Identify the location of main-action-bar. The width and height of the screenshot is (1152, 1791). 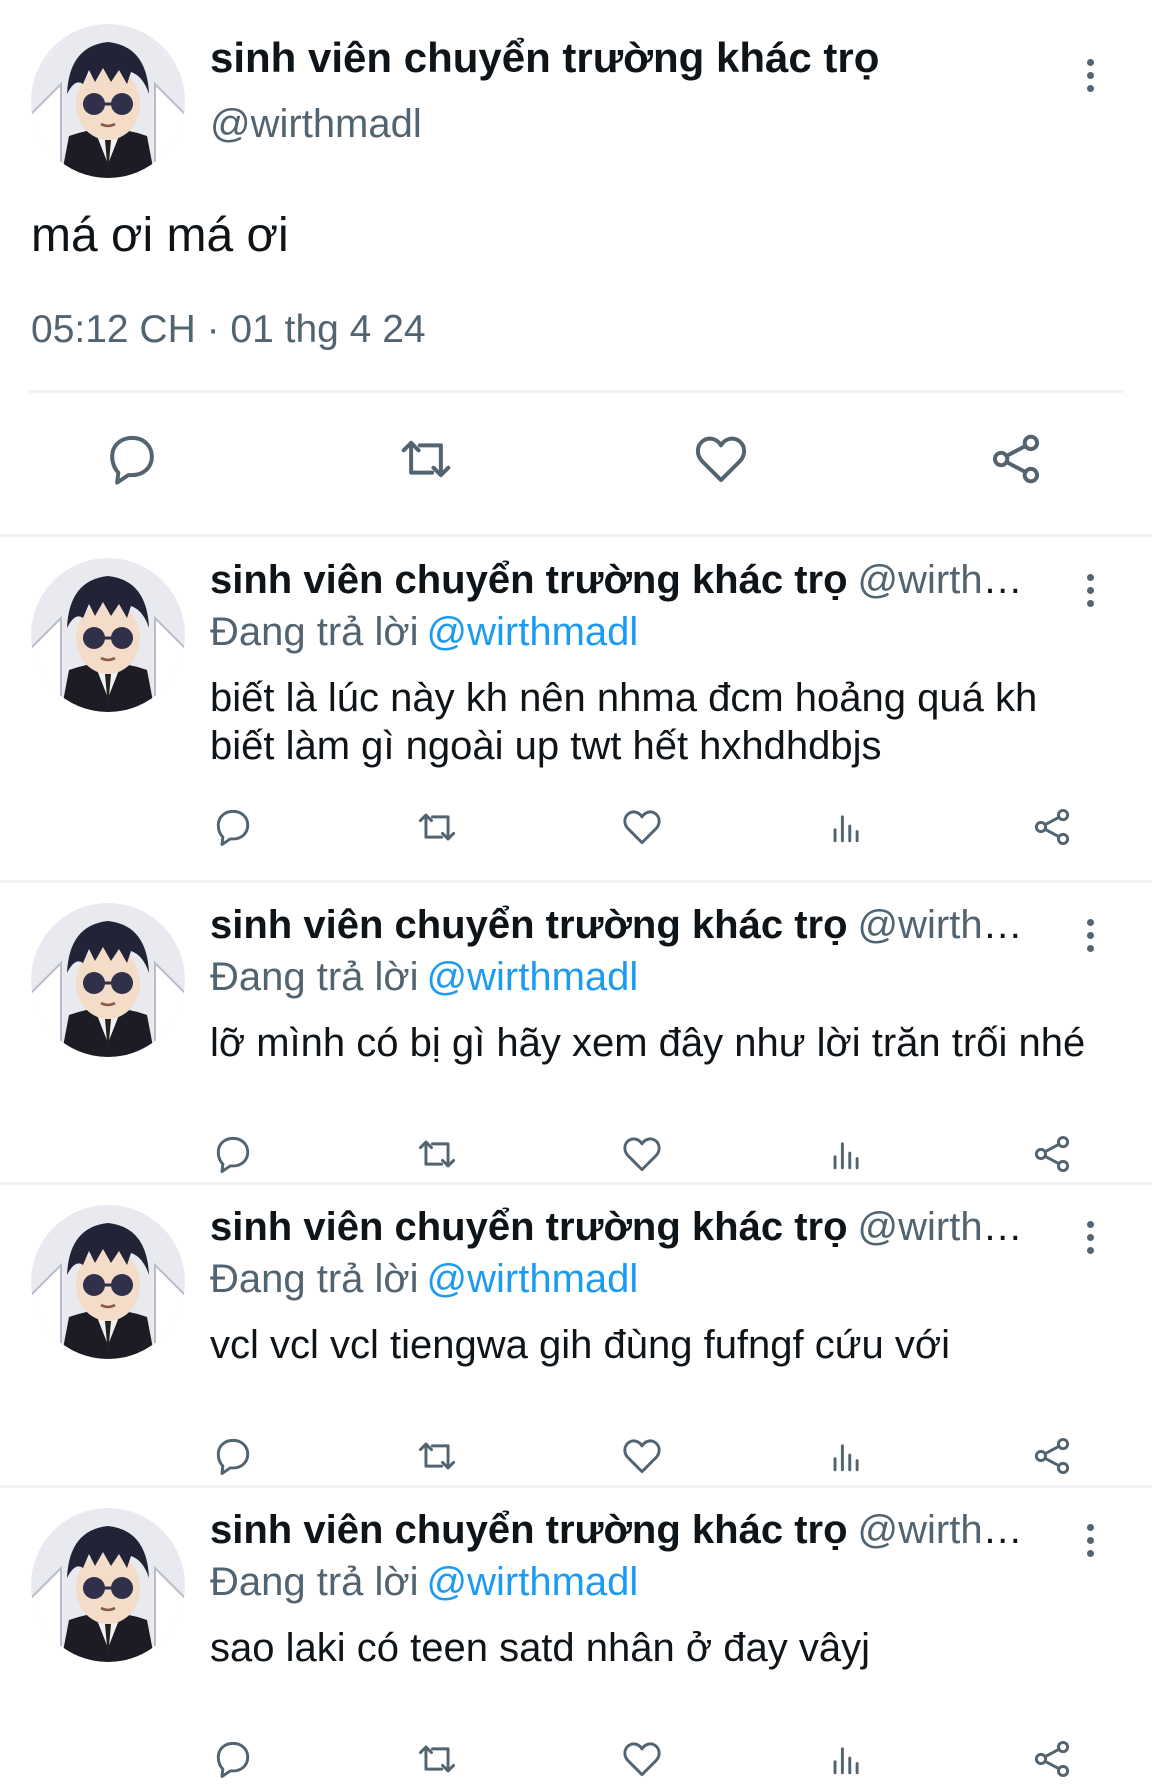
(576, 463).